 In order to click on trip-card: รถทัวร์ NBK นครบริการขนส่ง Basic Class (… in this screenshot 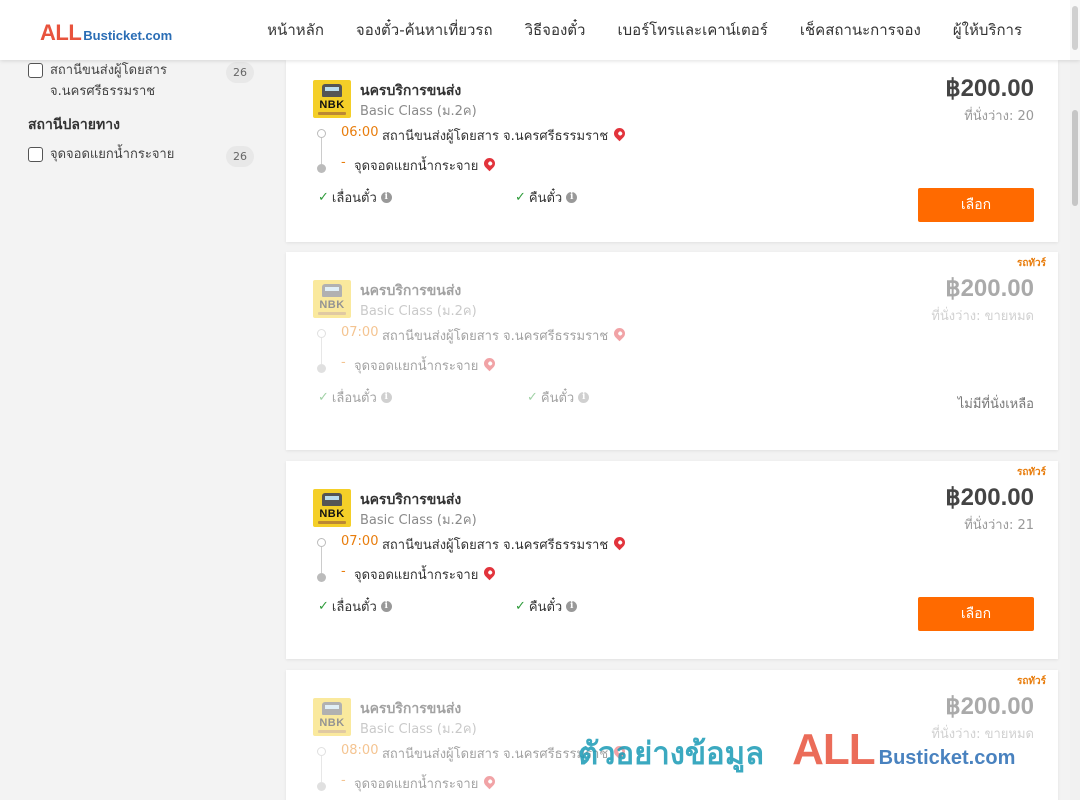, I will do `click(672, 735)`.